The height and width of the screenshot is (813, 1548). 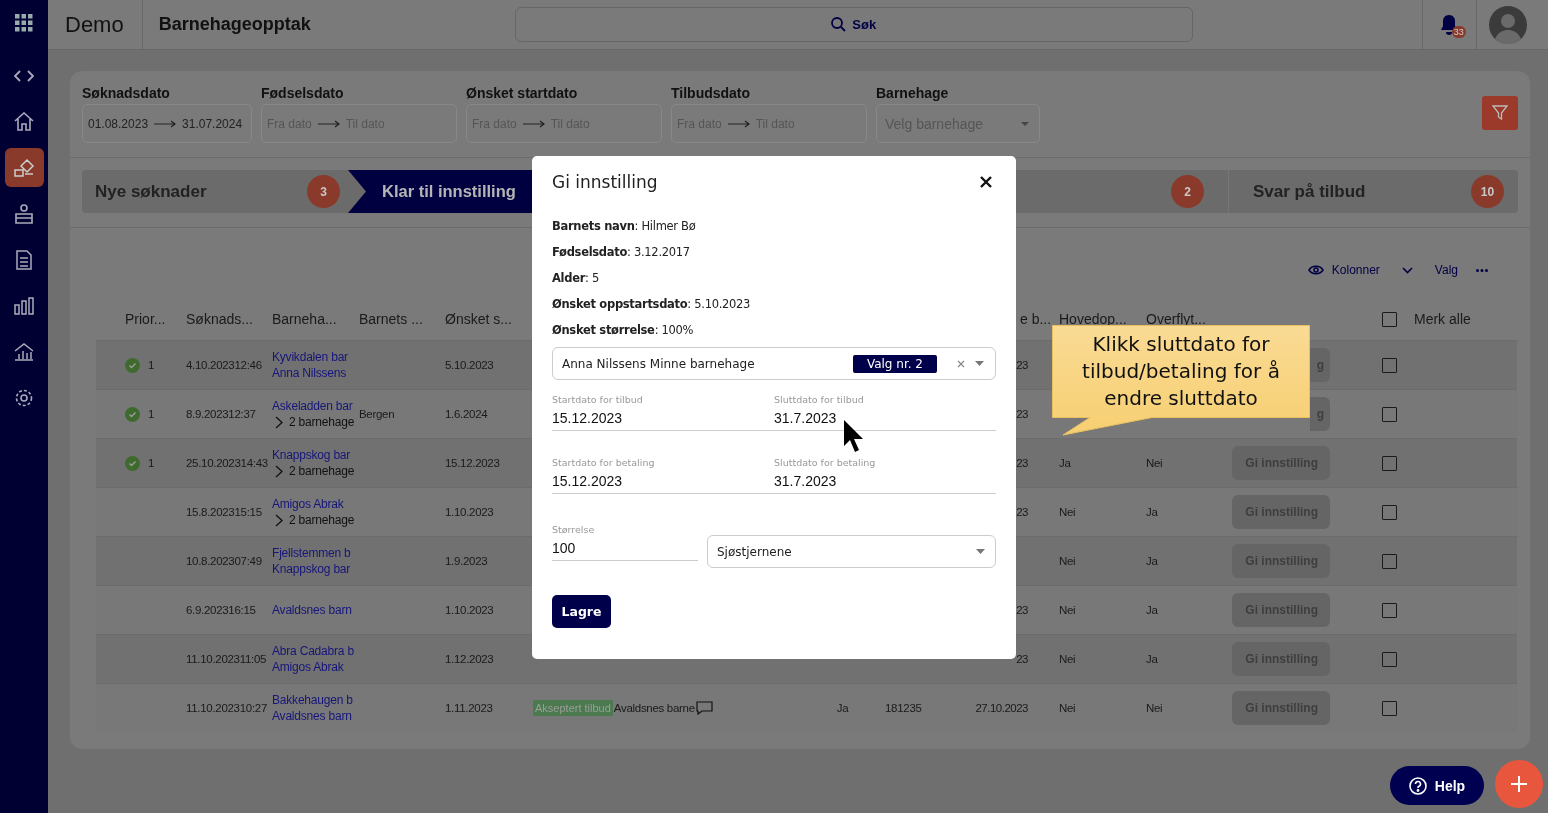 I want to click on count-badge: 10, so click(x=1487, y=191).